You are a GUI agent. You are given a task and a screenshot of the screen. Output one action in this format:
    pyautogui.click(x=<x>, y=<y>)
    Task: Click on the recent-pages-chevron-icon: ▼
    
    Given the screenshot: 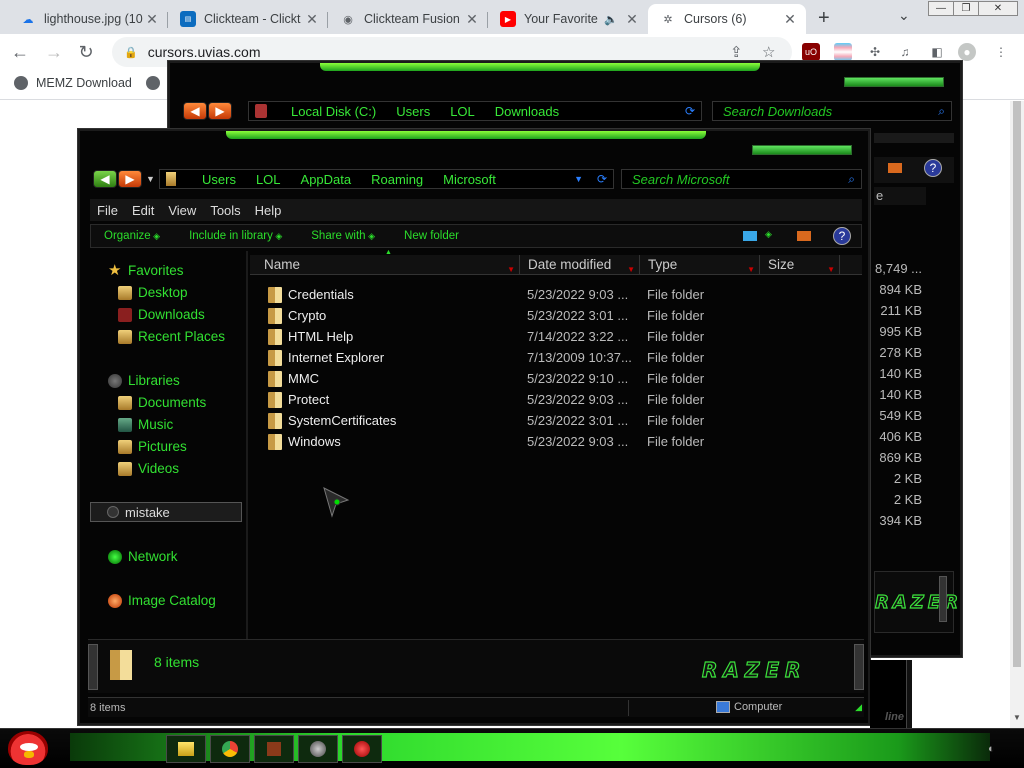 What is the action you would take?
    pyautogui.click(x=150, y=179)
    